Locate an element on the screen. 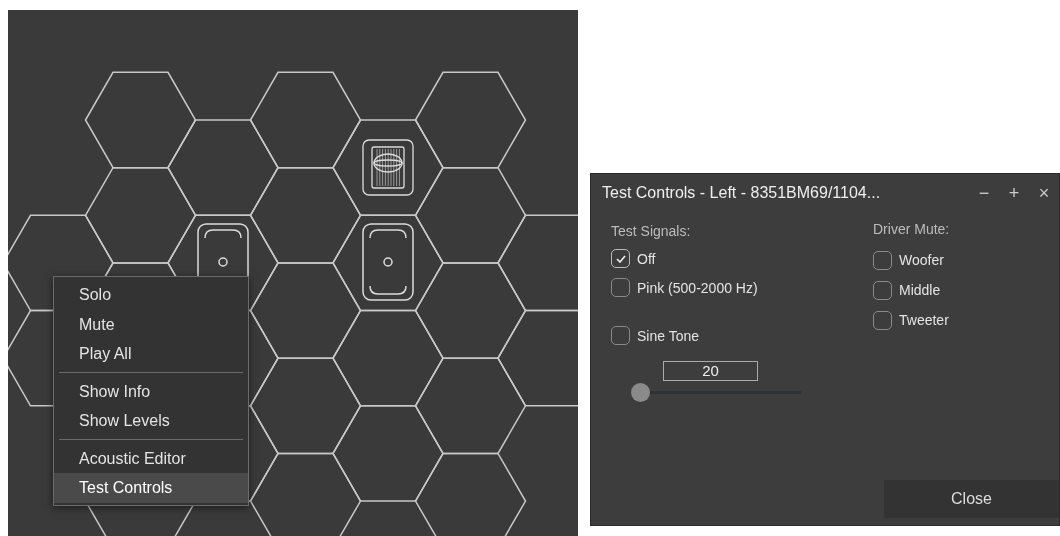 The height and width of the screenshot is (536, 1060). menu-item: Show Levels is located at coordinates (151, 421).